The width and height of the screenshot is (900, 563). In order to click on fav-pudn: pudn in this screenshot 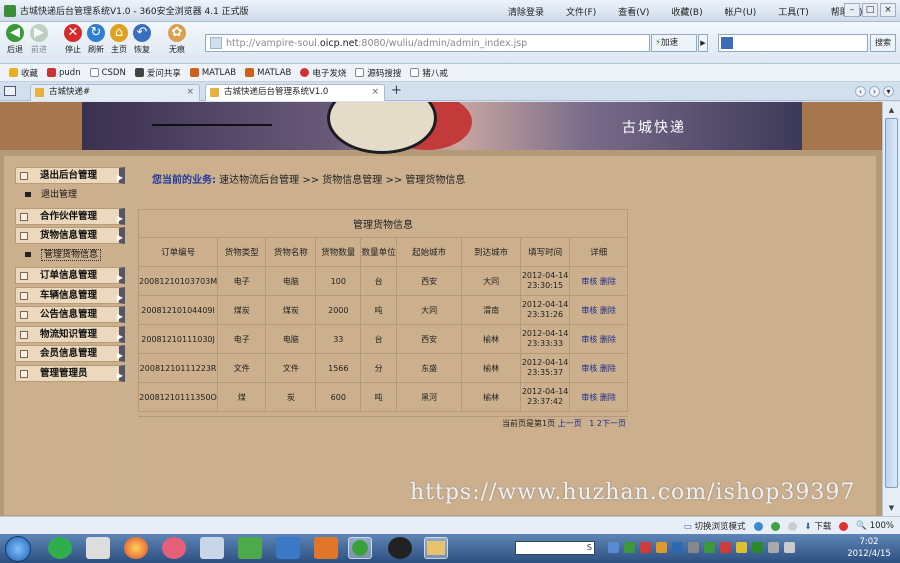, I will do `click(64, 73)`.